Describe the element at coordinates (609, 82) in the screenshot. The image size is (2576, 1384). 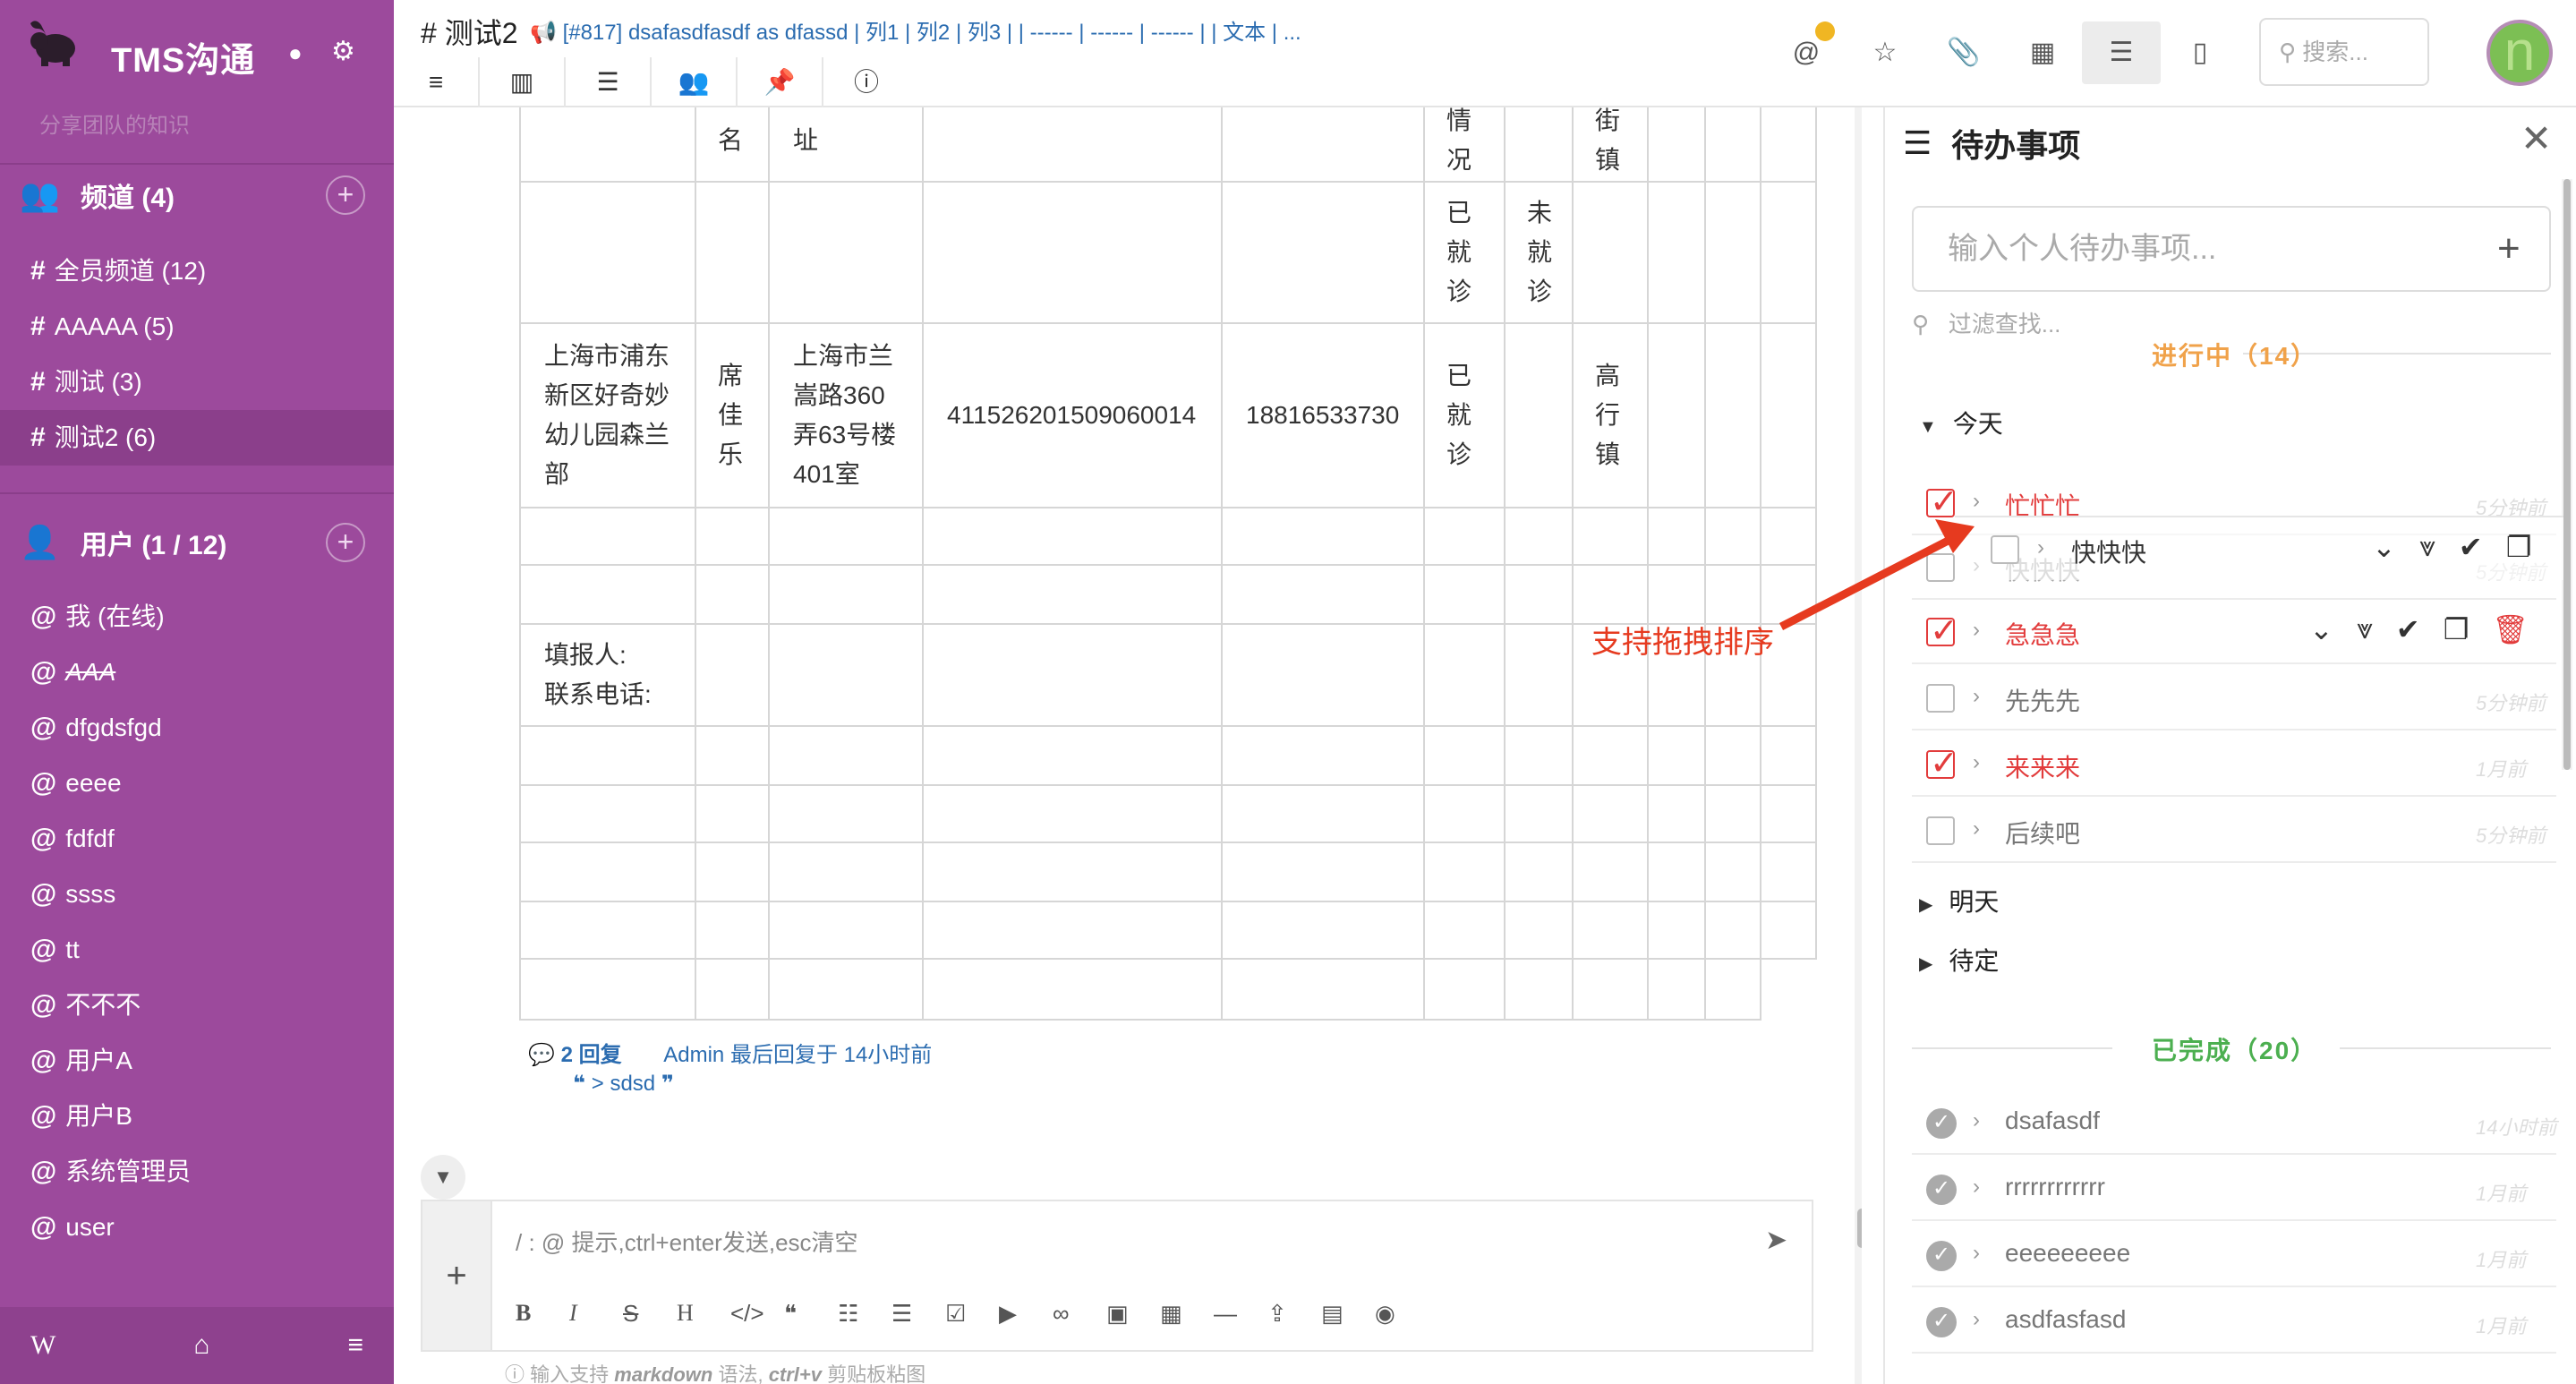
I see `list-icon: ☰` at that location.